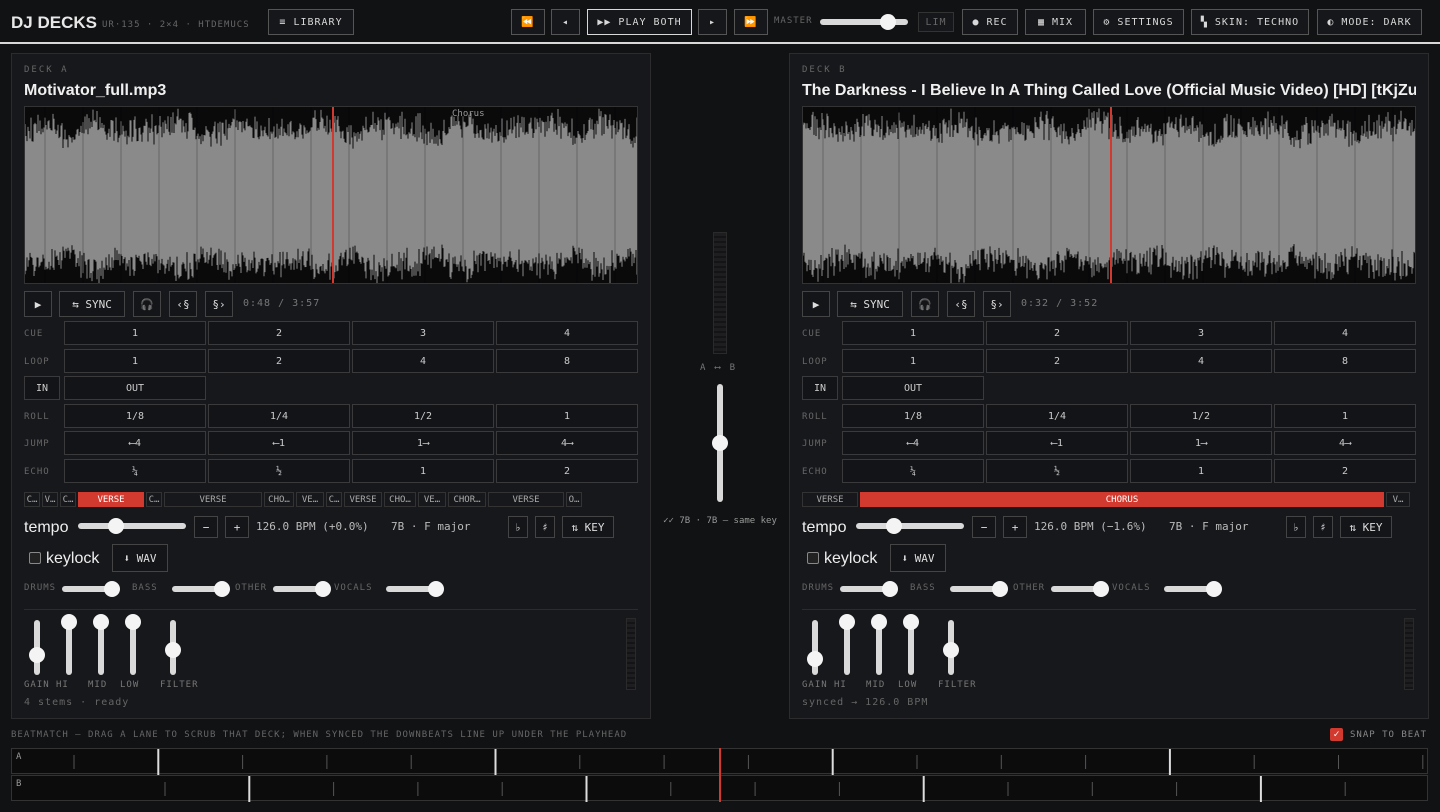  What do you see at coordinates (1055, 22) in the screenshot?
I see `mix-button: ▦ MIX` at bounding box center [1055, 22].